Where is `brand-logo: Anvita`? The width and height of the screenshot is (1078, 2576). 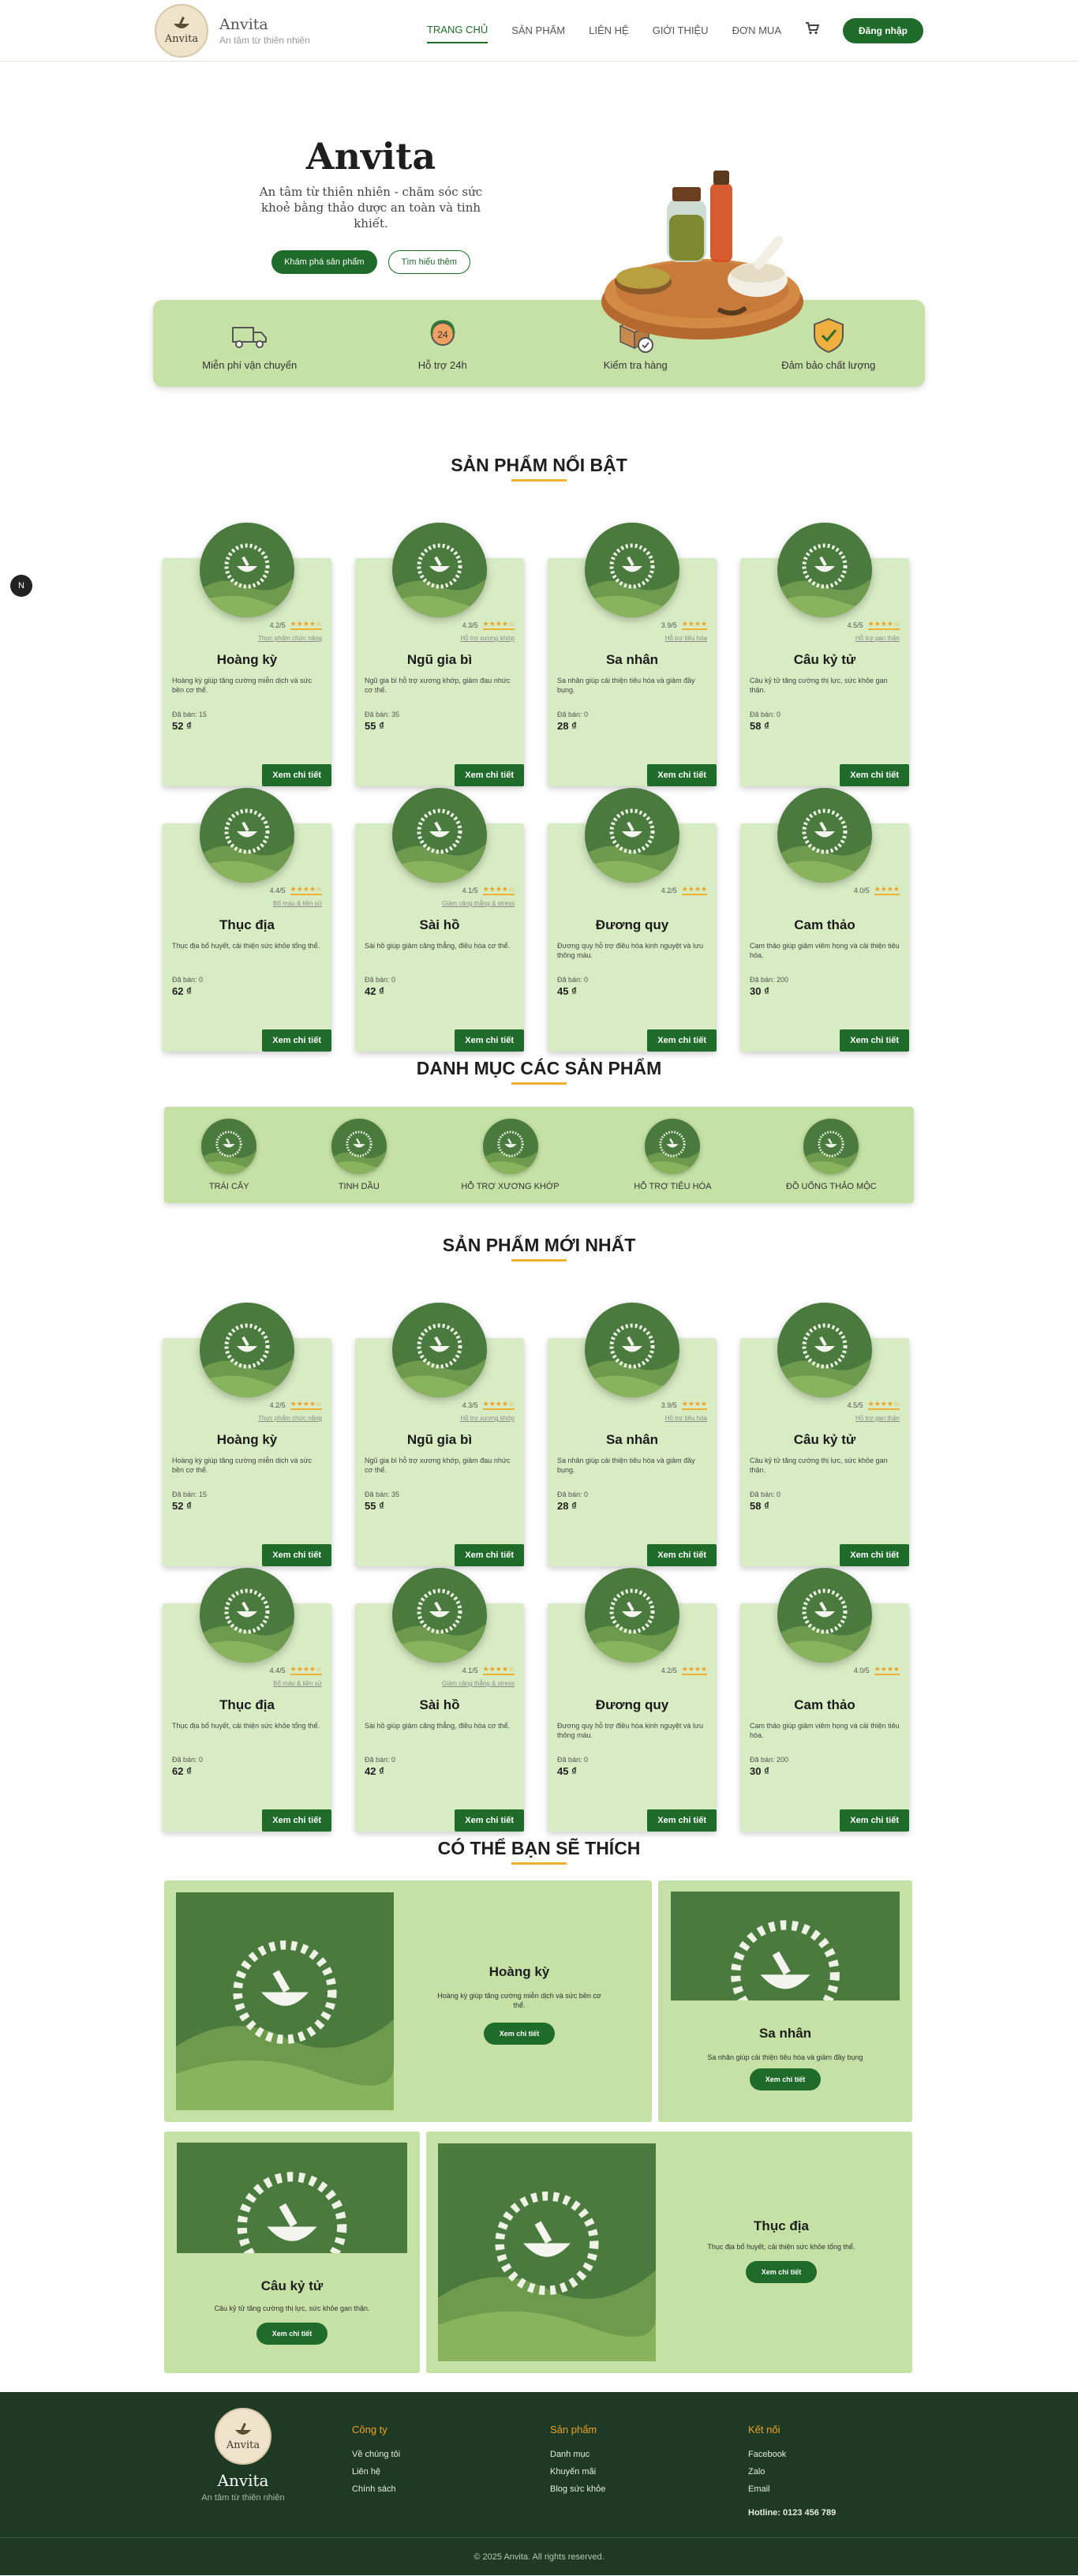
brand-logo: Anvita is located at coordinates (181, 31).